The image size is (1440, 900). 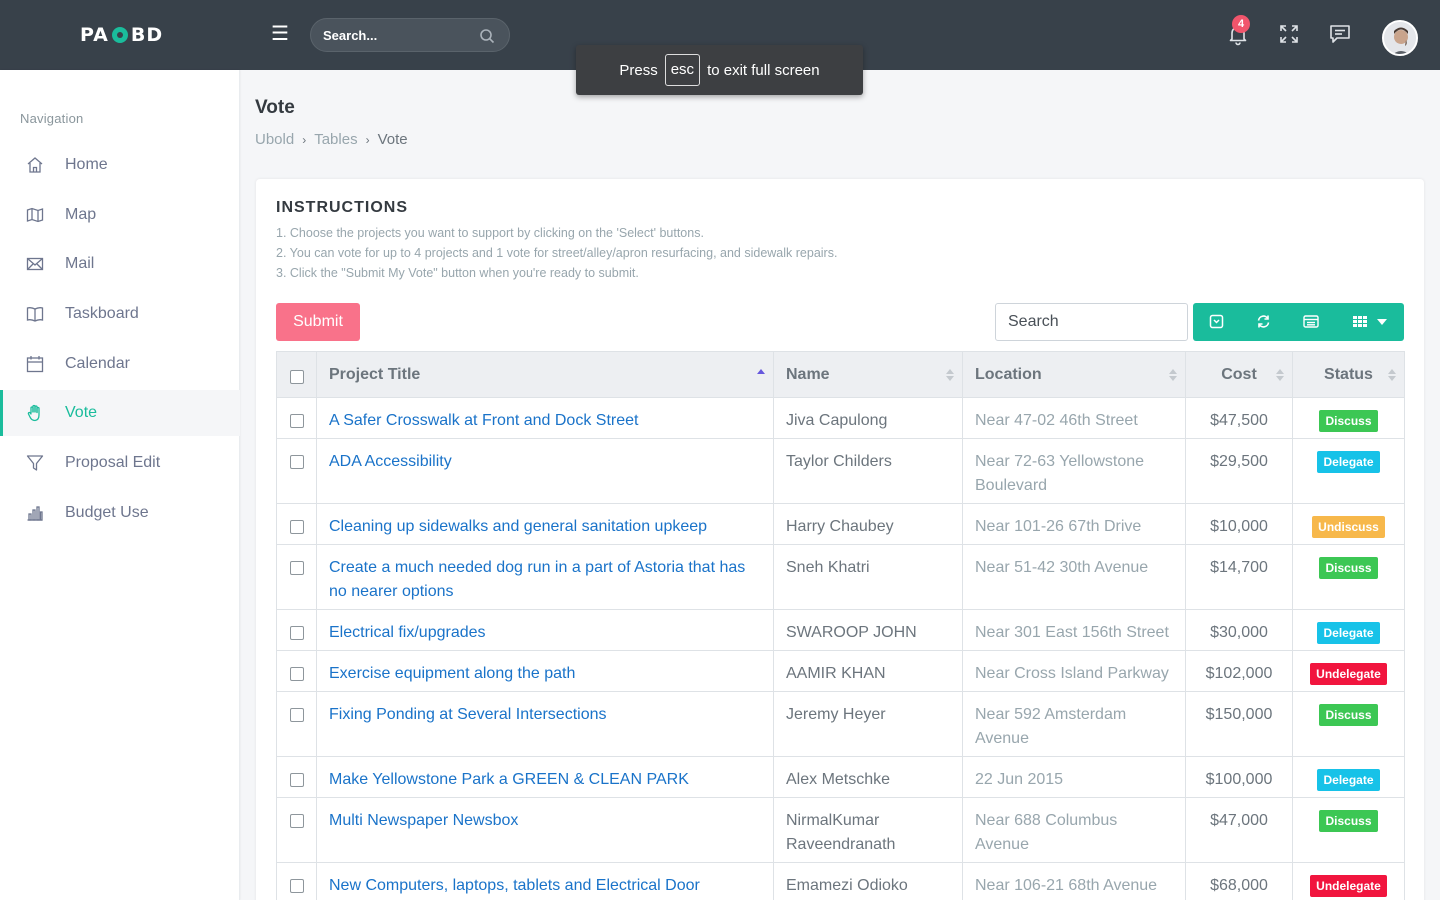 I want to click on column-header-label: Cost, so click(x=1239, y=374).